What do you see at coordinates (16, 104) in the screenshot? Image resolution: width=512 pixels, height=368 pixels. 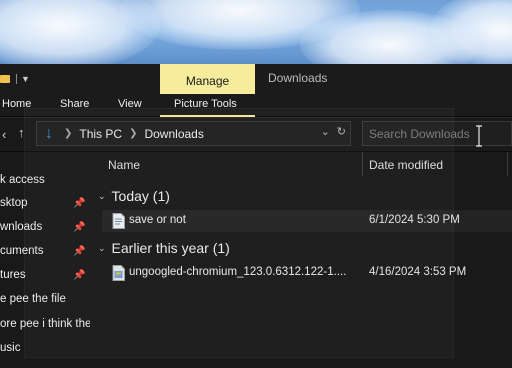 I see `tab-home: Home` at bounding box center [16, 104].